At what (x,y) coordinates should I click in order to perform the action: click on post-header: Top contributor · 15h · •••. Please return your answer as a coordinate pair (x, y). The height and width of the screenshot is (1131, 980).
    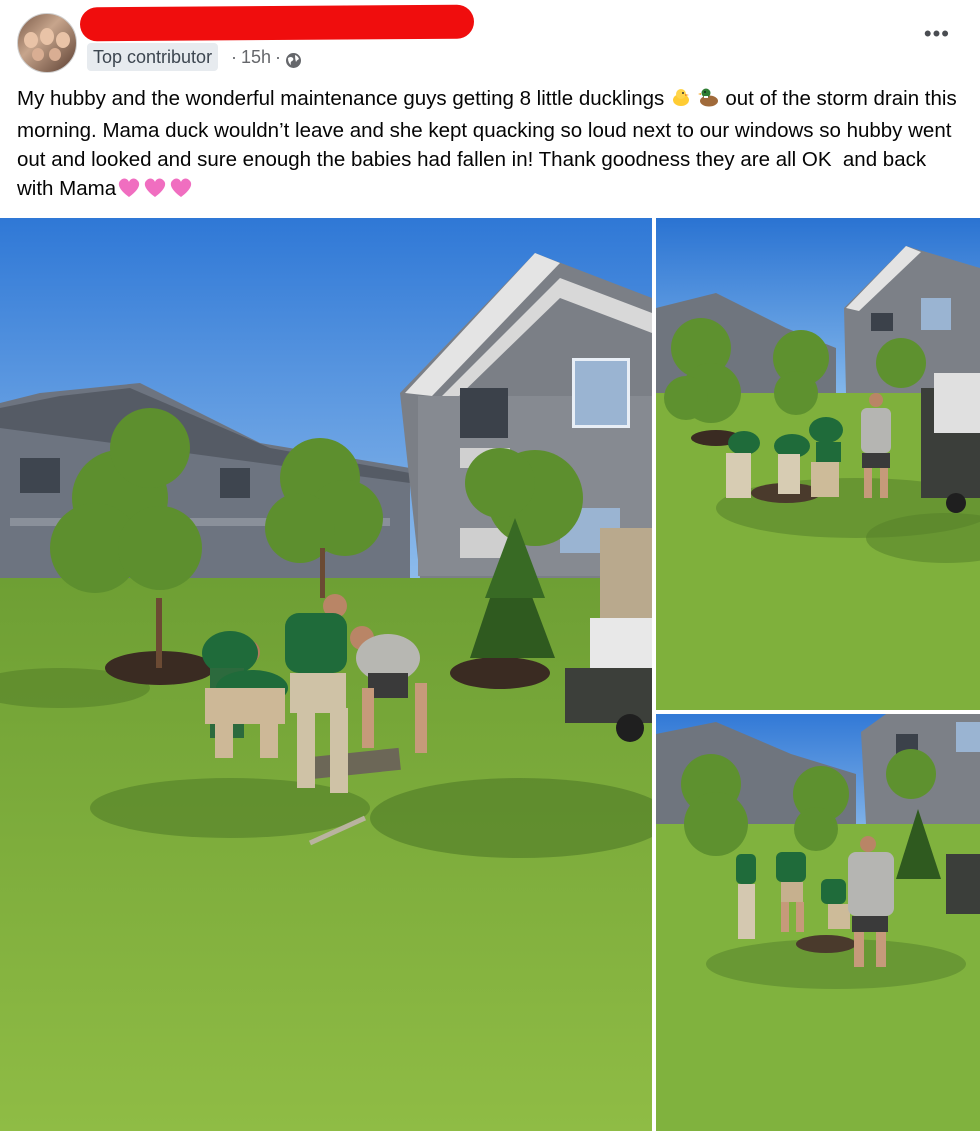
    Looking at the image, I should click on (490, 40).